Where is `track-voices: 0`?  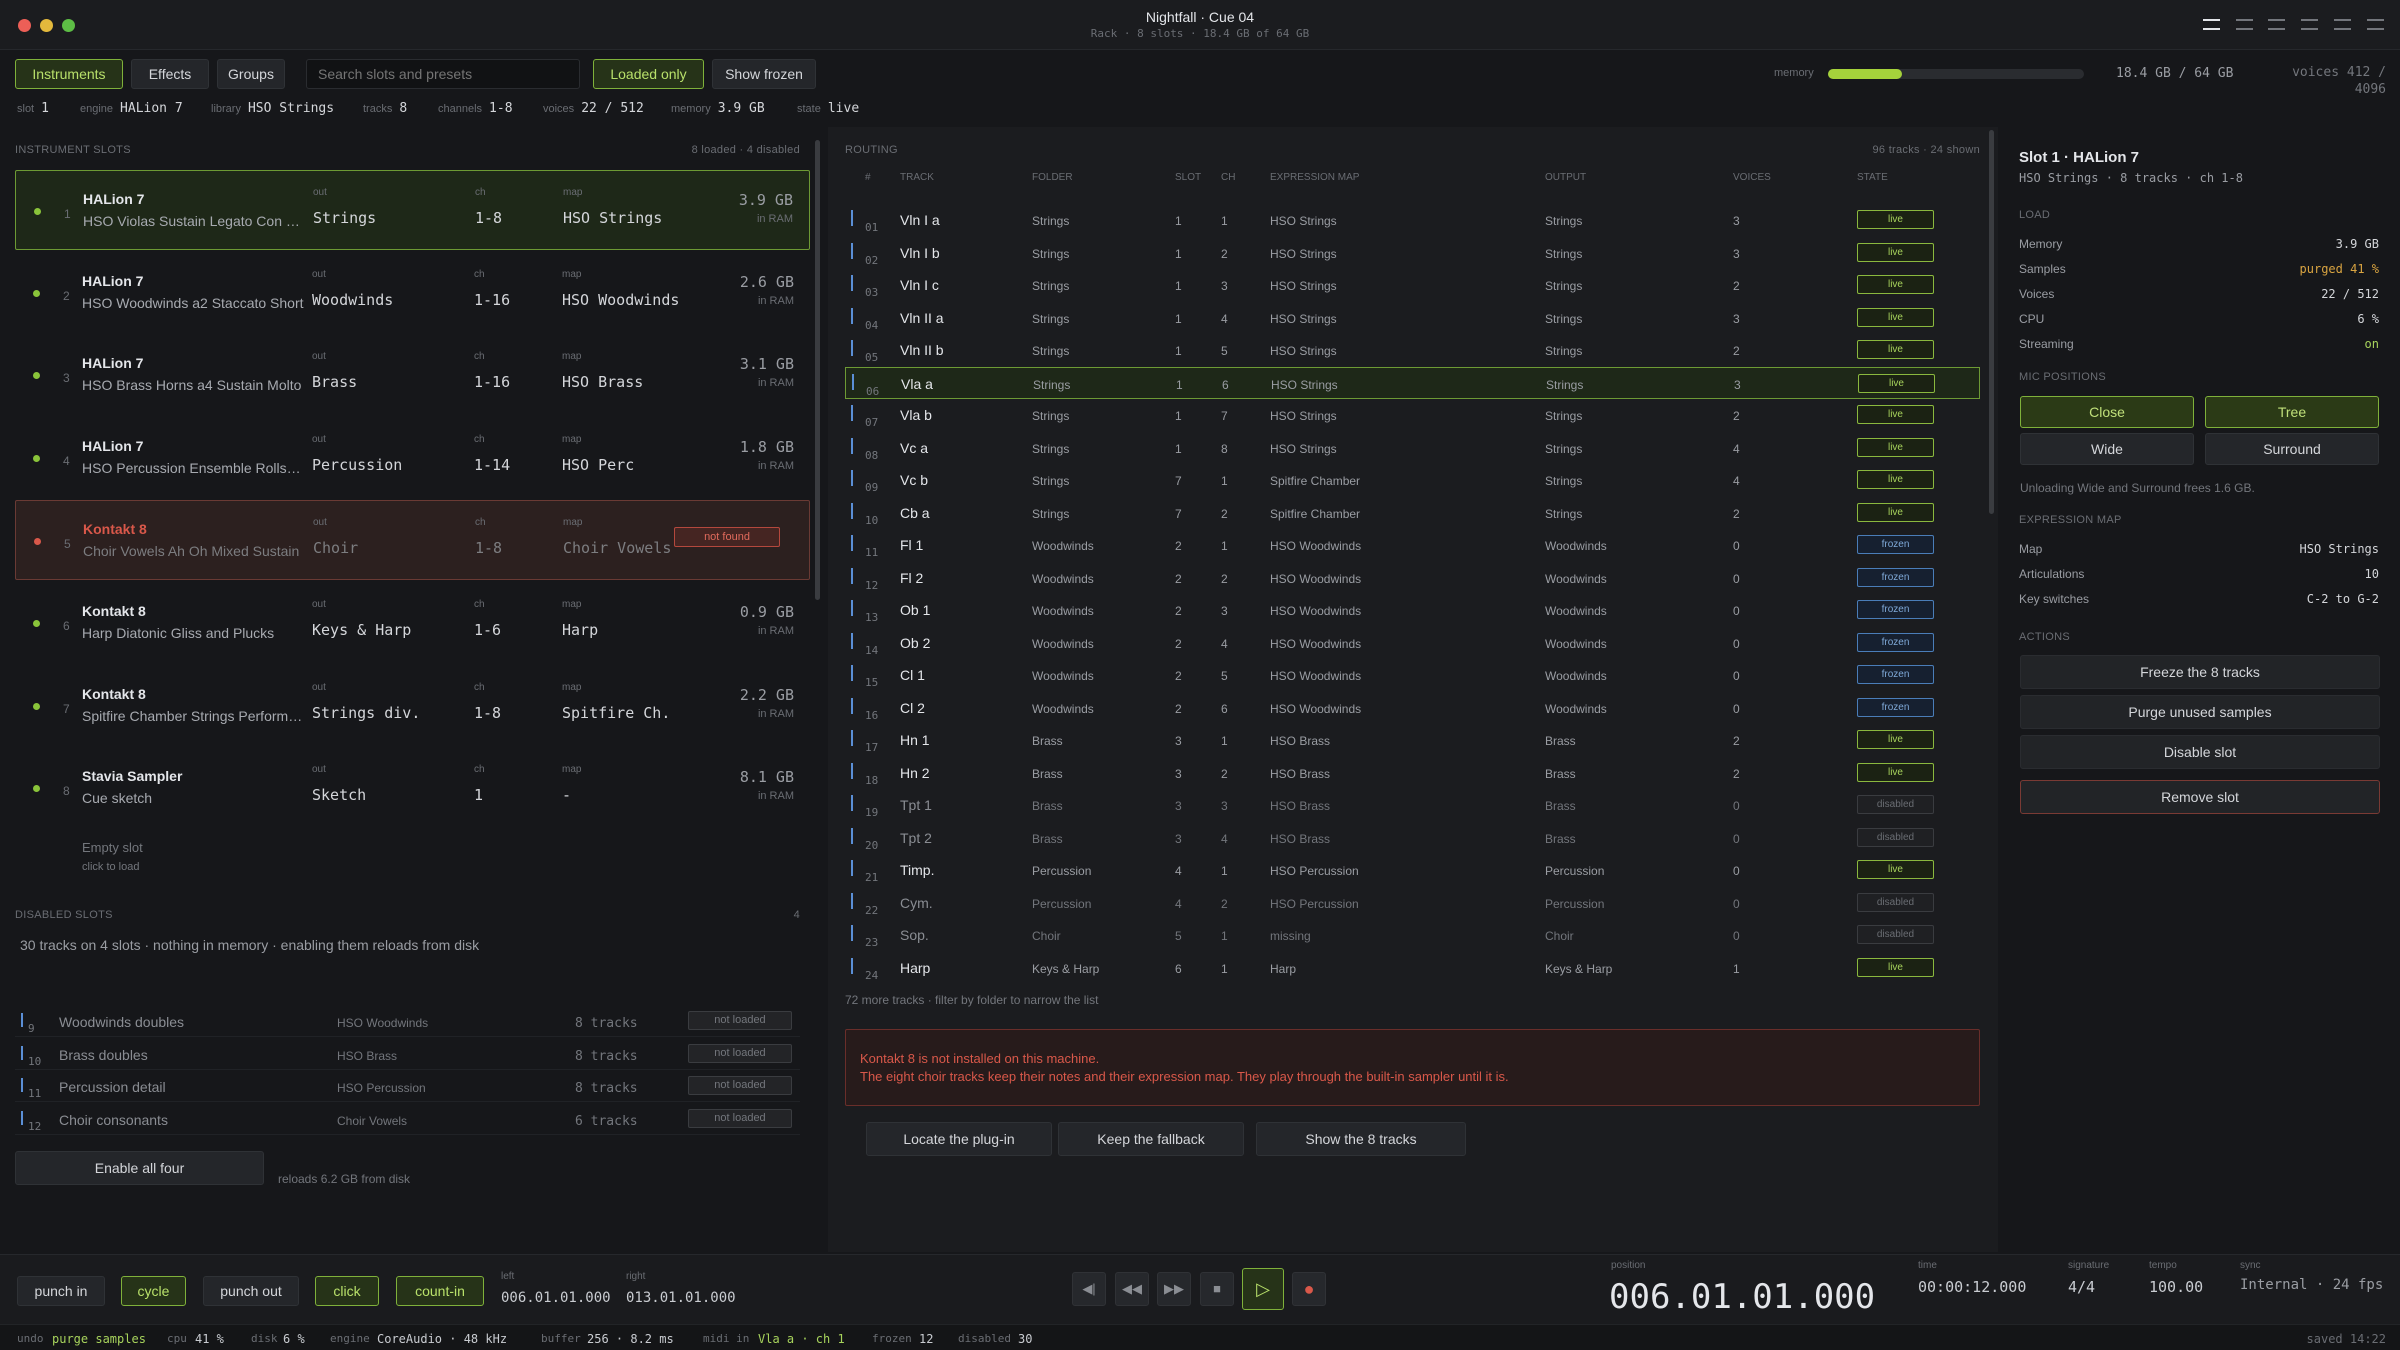
track-voices: 0 is located at coordinates (1736, 903).